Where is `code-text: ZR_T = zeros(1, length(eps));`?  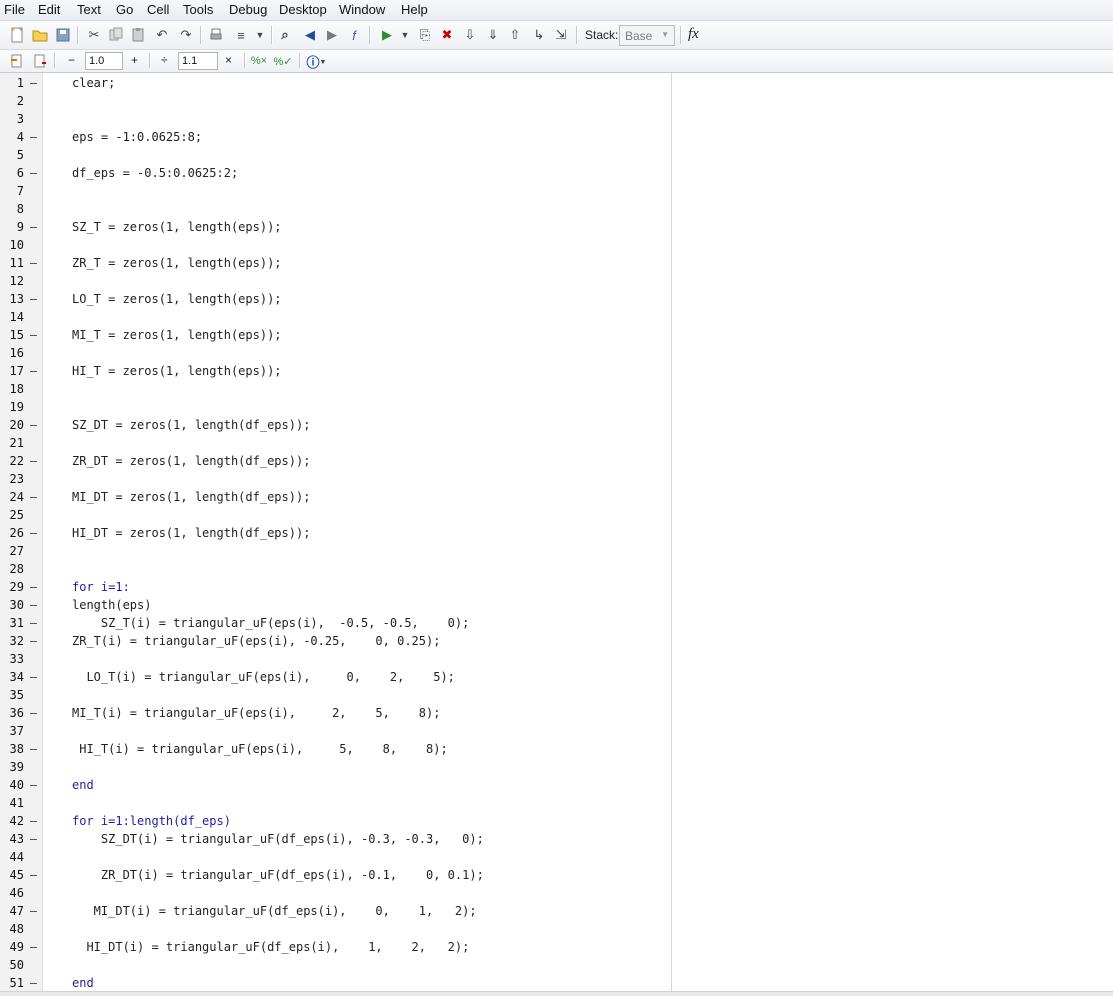 code-text: ZR_T = zeros(1, length(eps)); is located at coordinates (177, 263).